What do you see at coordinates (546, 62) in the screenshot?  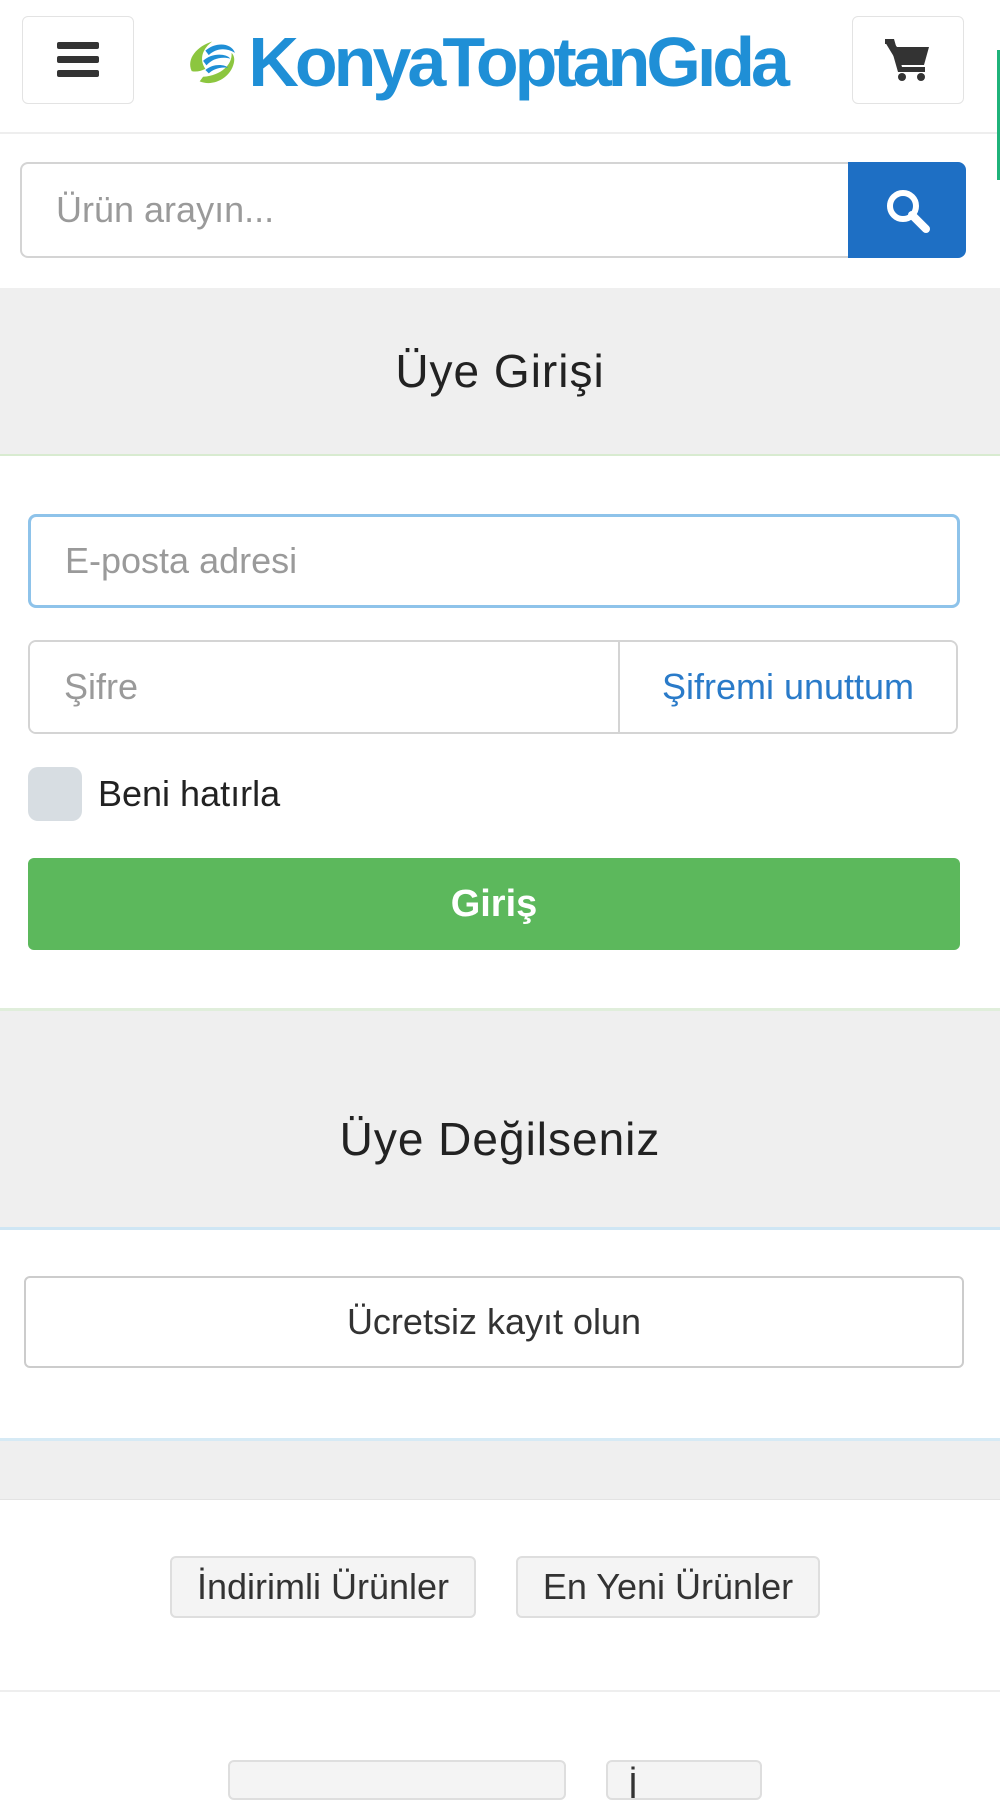 I see `logo-text-part-2: Toptan` at bounding box center [546, 62].